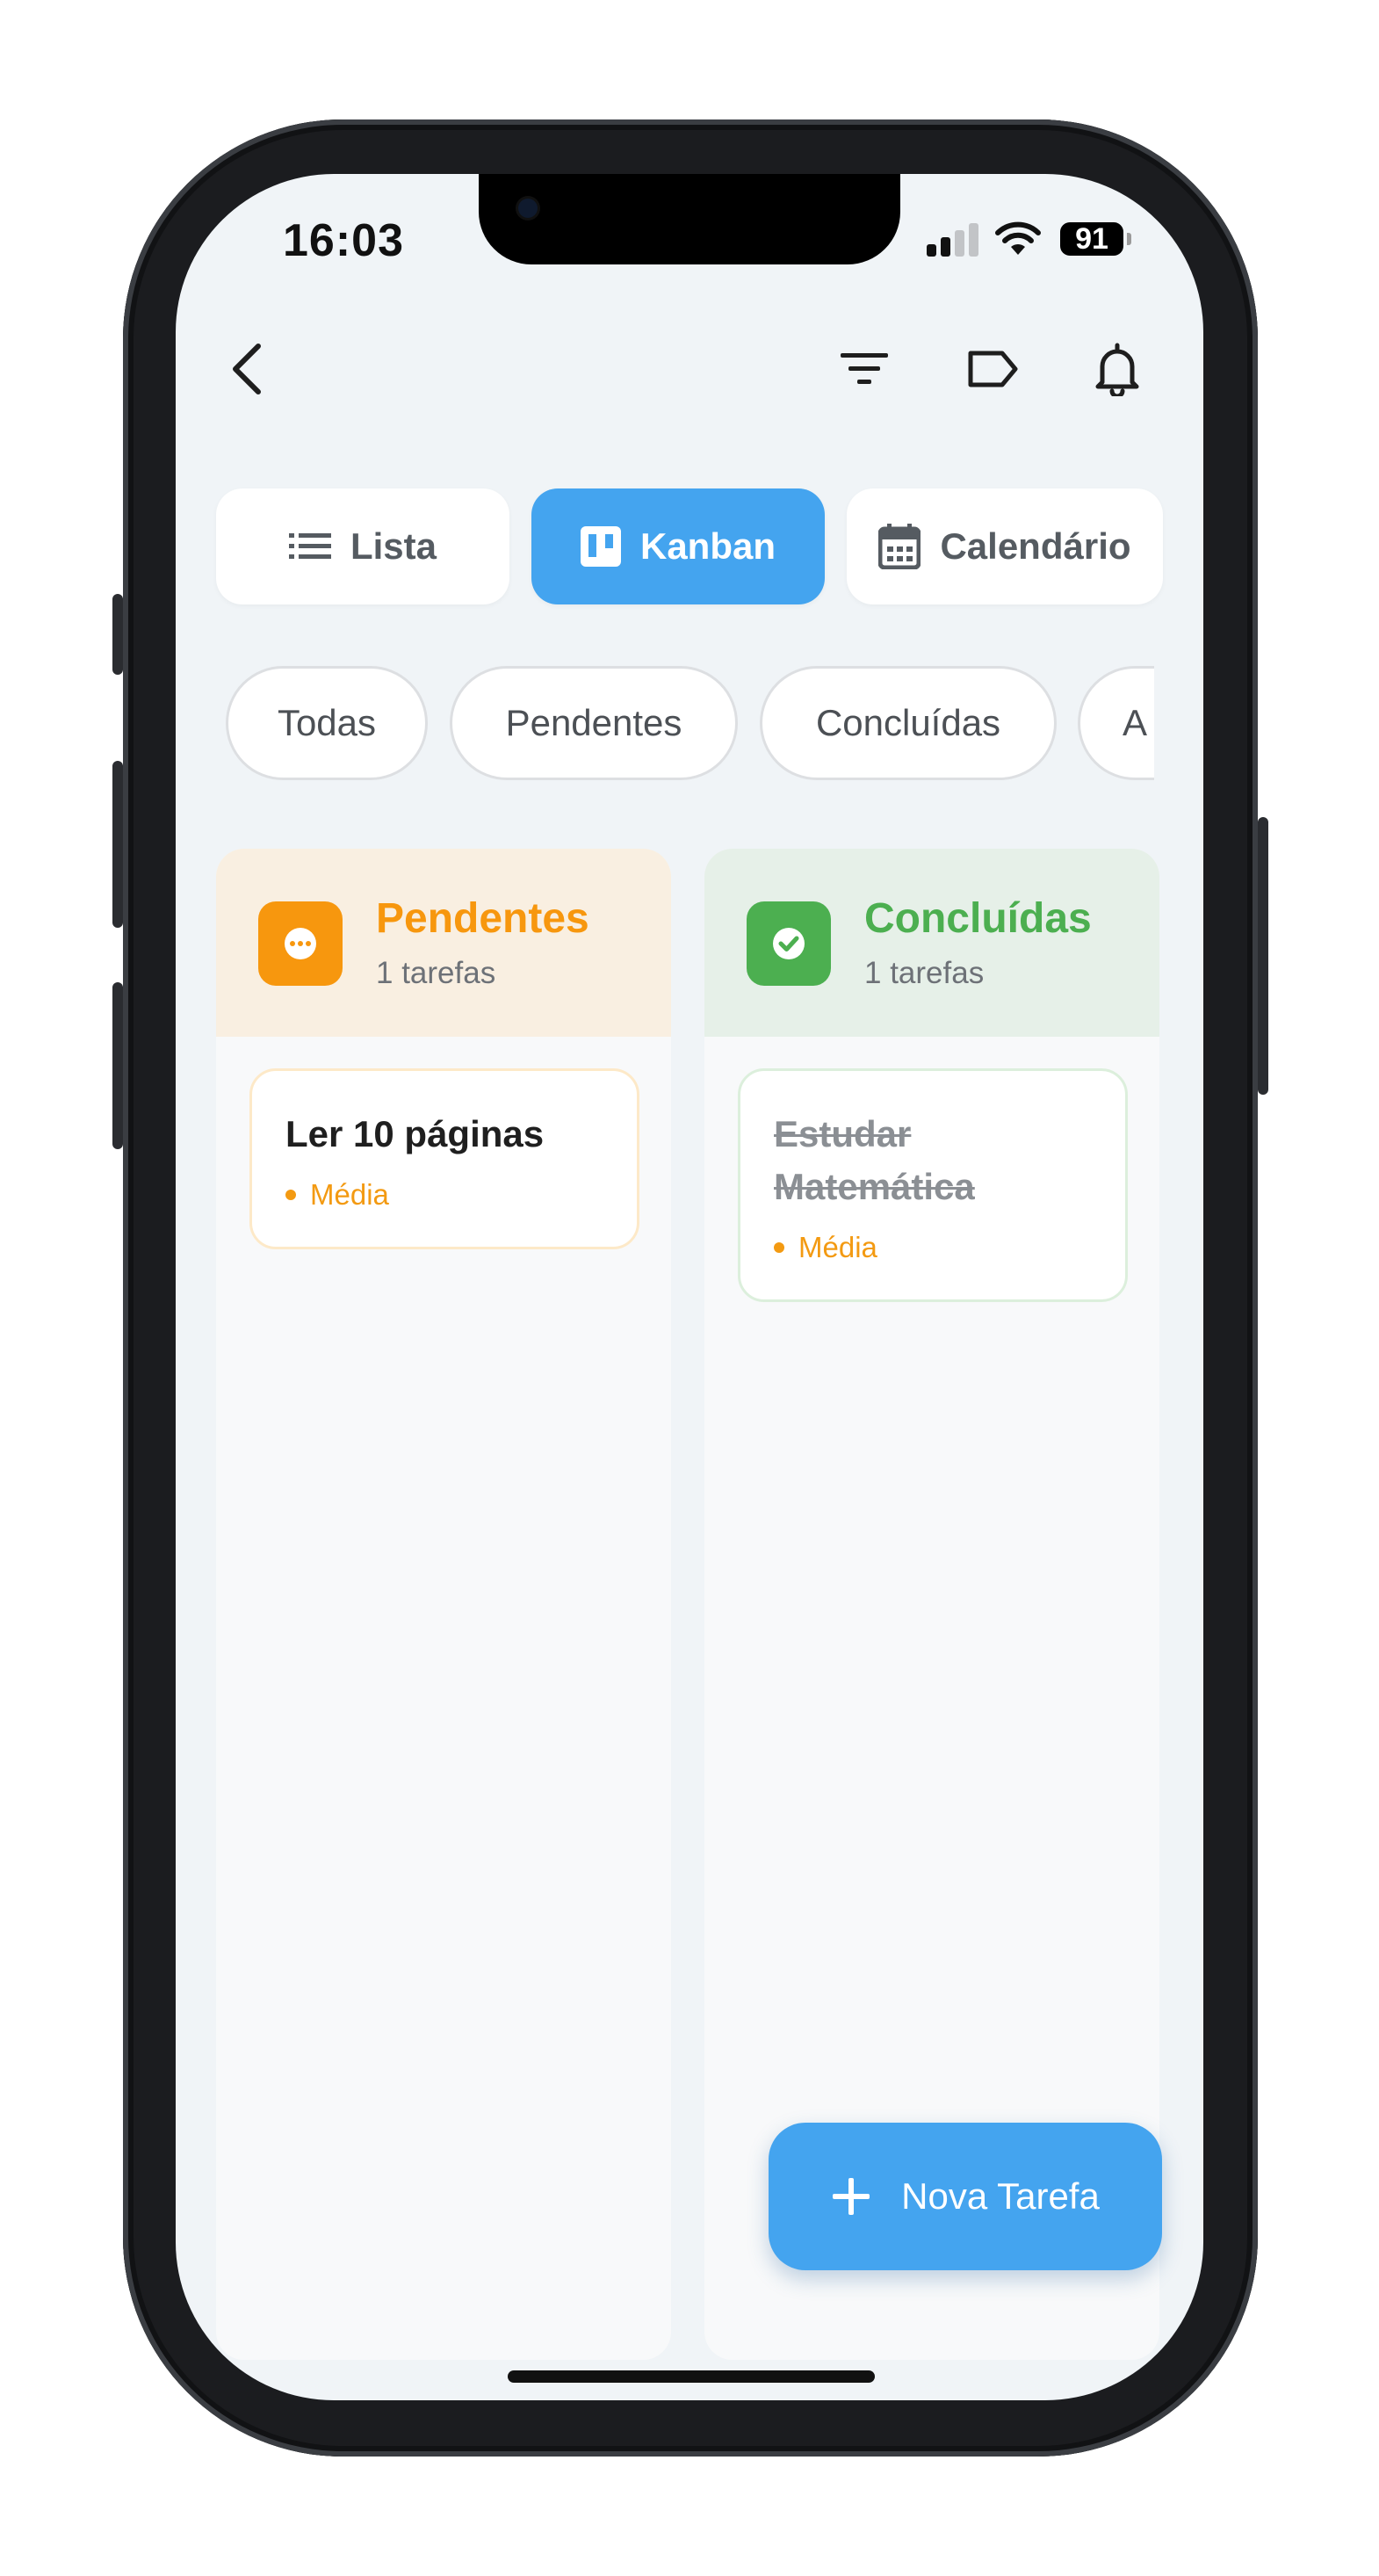  I want to click on task-card: Estudar Matemática Média, so click(933, 1185).